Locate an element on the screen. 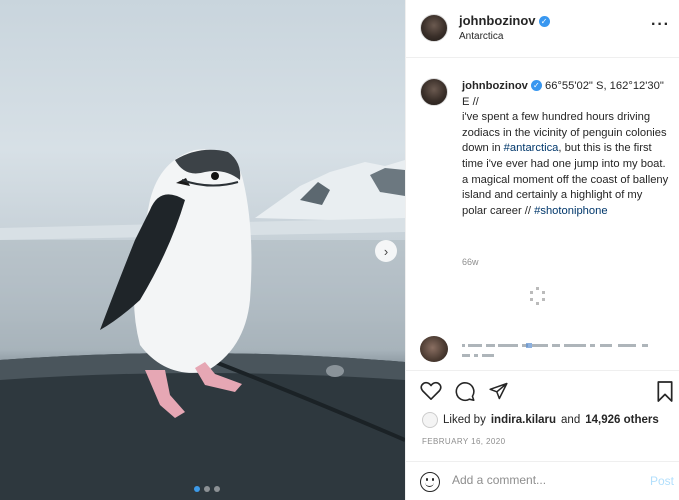 This screenshot has height=500, width=679. carousel-indicator is located at coordinates (207, 489).